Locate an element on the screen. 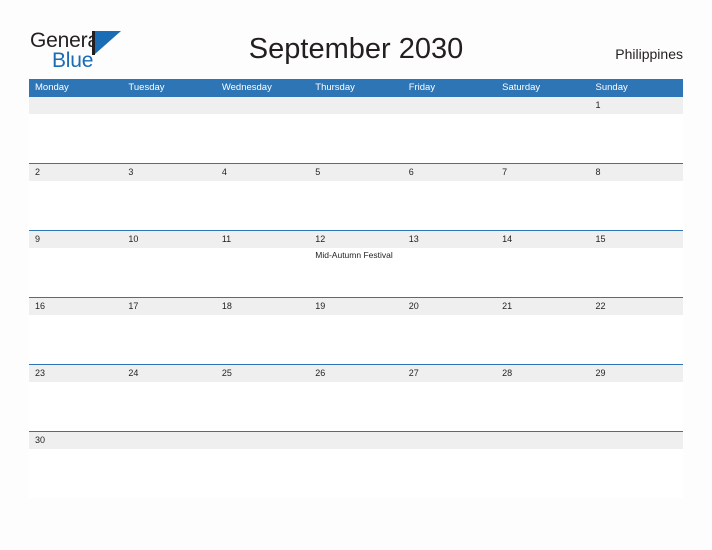  day-number: 9 is located at coordinates (75, 239).